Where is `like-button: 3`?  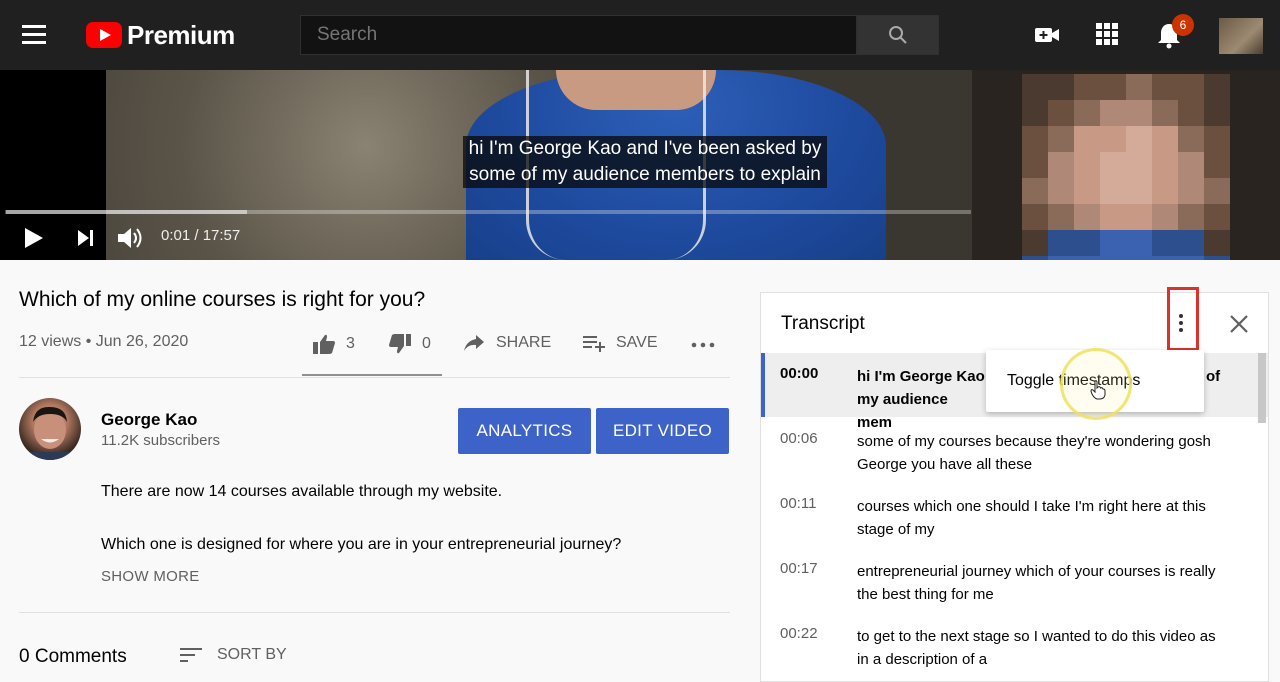
like-button: 3 is located at coordinates (333, 344).